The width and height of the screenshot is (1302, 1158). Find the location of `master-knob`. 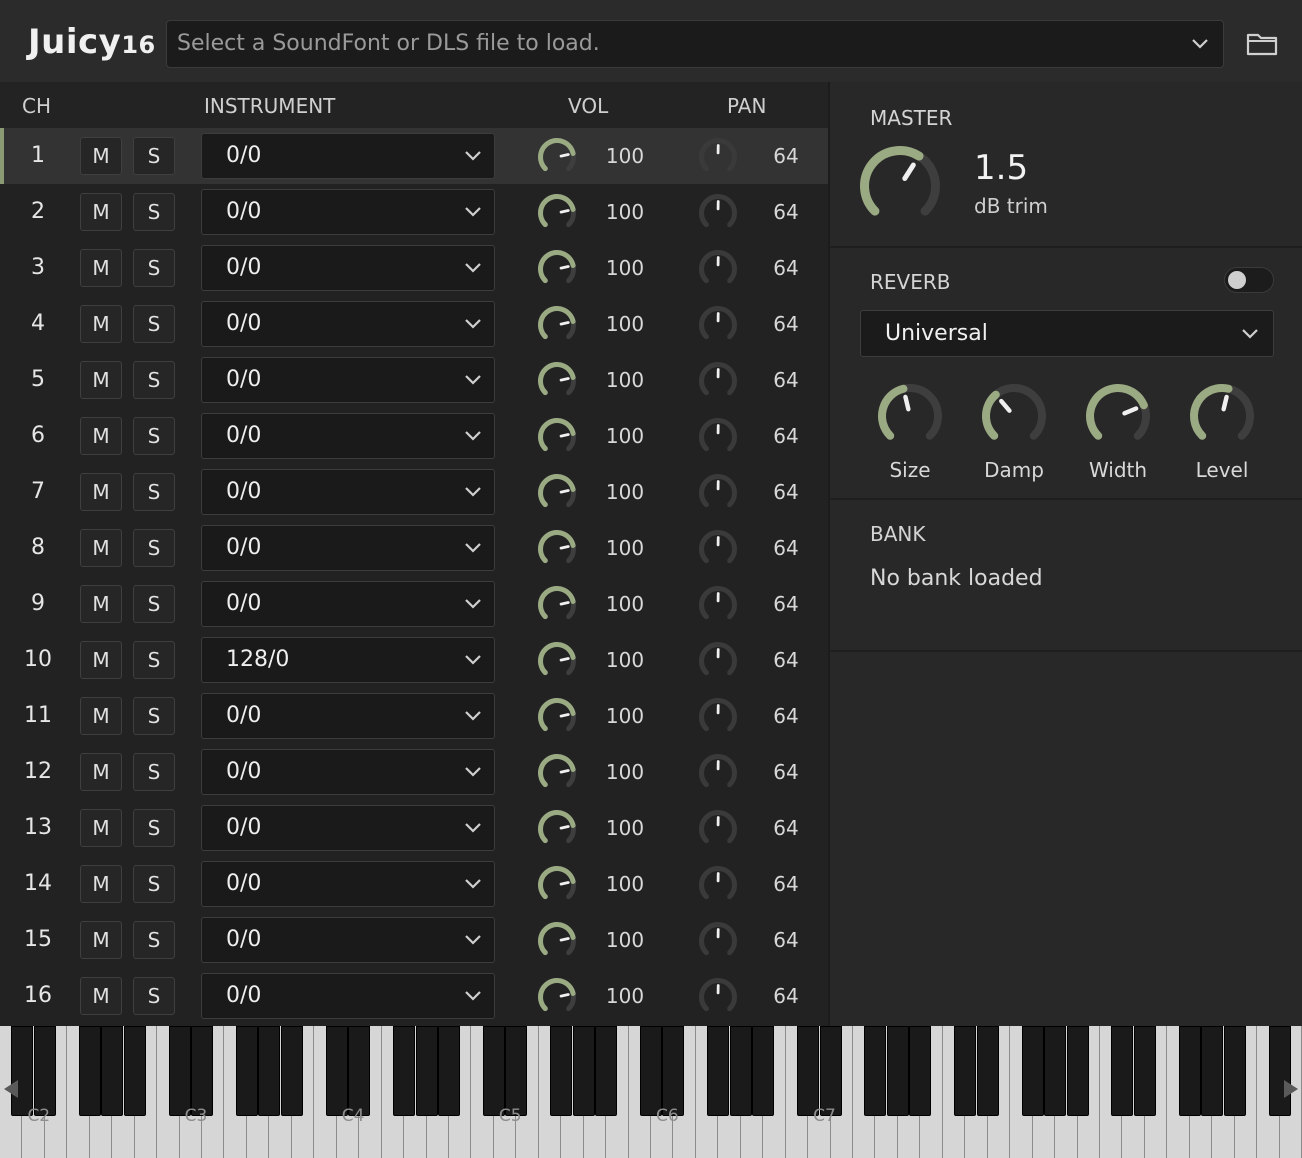

master-knob is located at coordinates (900, 186).